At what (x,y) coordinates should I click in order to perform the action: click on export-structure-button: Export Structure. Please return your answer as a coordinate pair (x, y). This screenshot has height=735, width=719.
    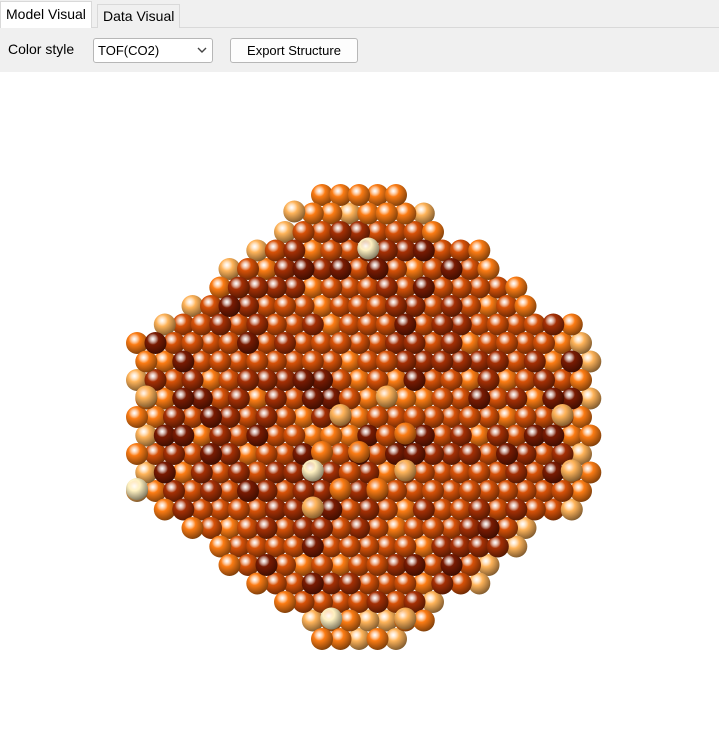
    Looking at the image, I should click on (294, 50).